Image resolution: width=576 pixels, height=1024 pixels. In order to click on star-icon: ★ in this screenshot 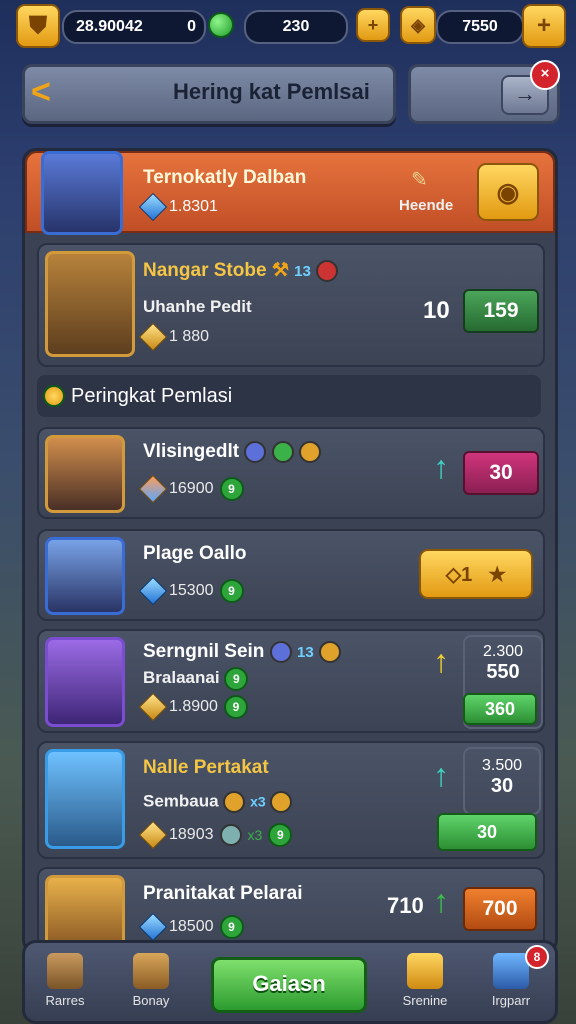, I will do `click(497, 574)`.